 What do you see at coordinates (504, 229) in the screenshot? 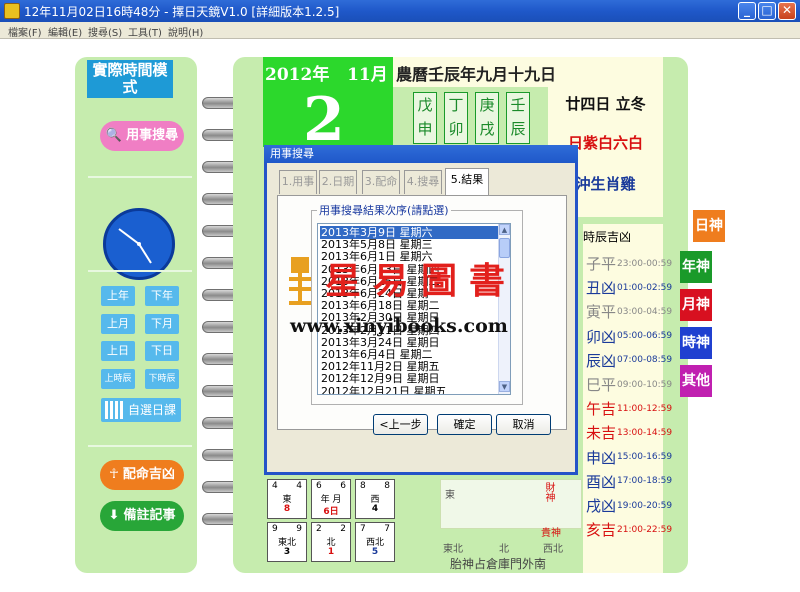
I see `scroll-up-icon: ▲` at bounding box center [504, 229].